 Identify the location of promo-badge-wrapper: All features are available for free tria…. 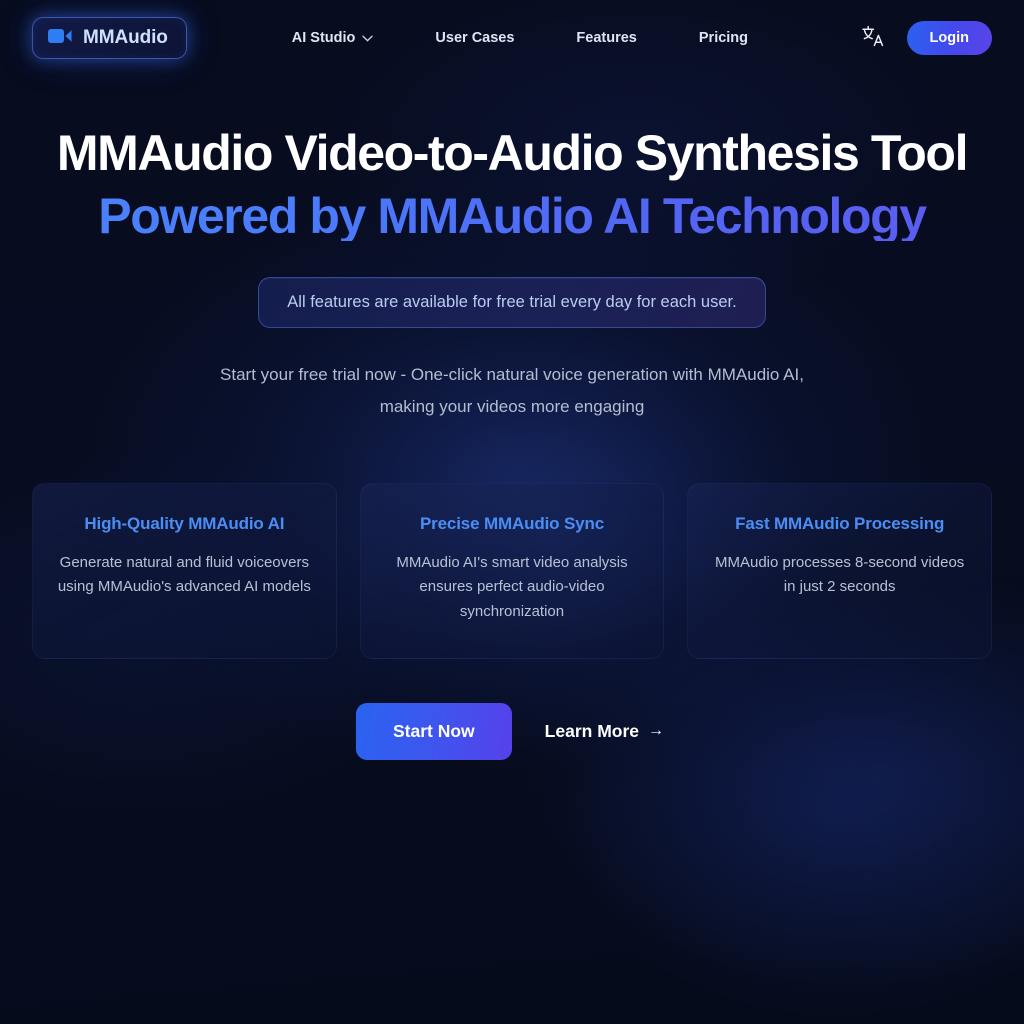
(512, 302).